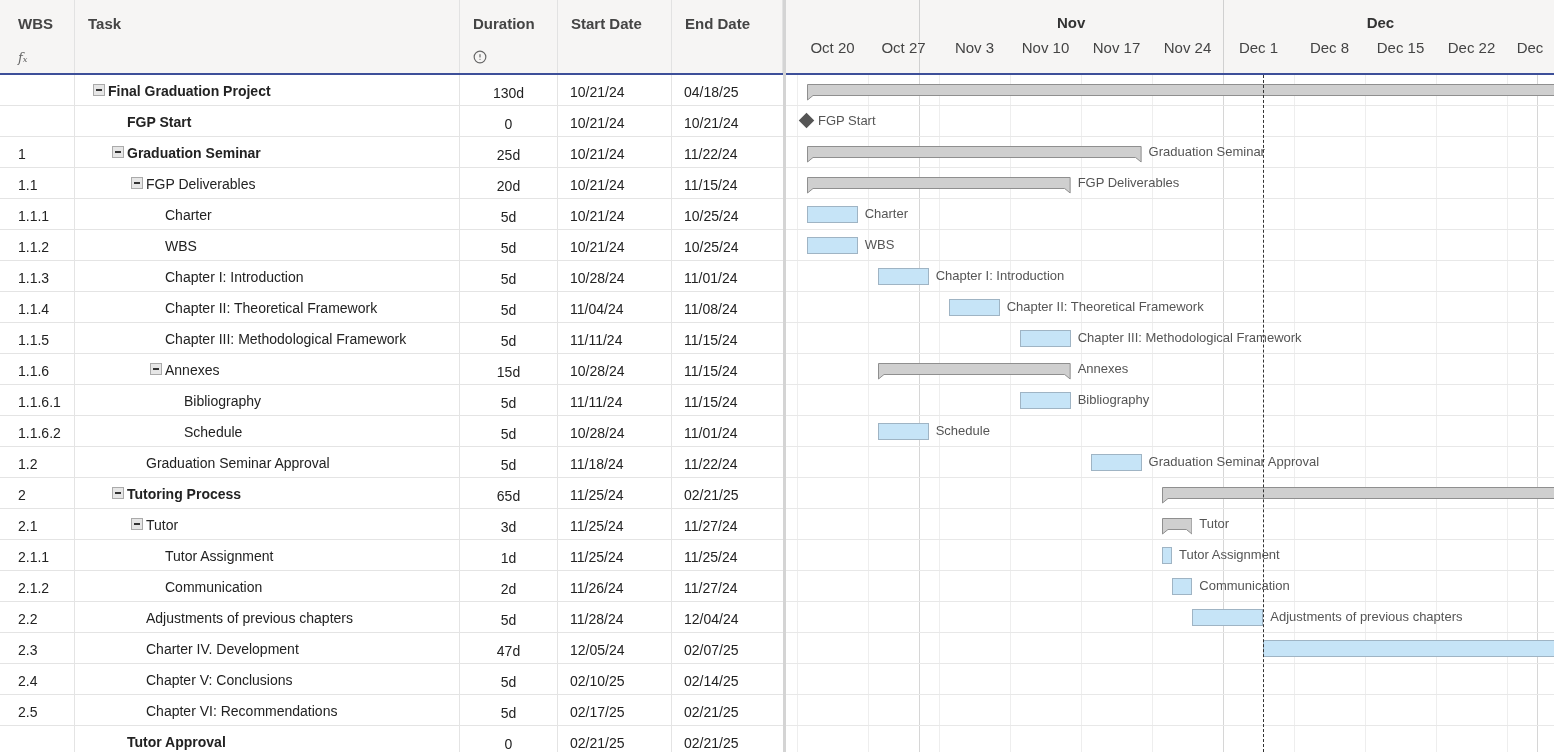  I want to click on wbs-cell: 1.1.6.1, so click(39, 402).